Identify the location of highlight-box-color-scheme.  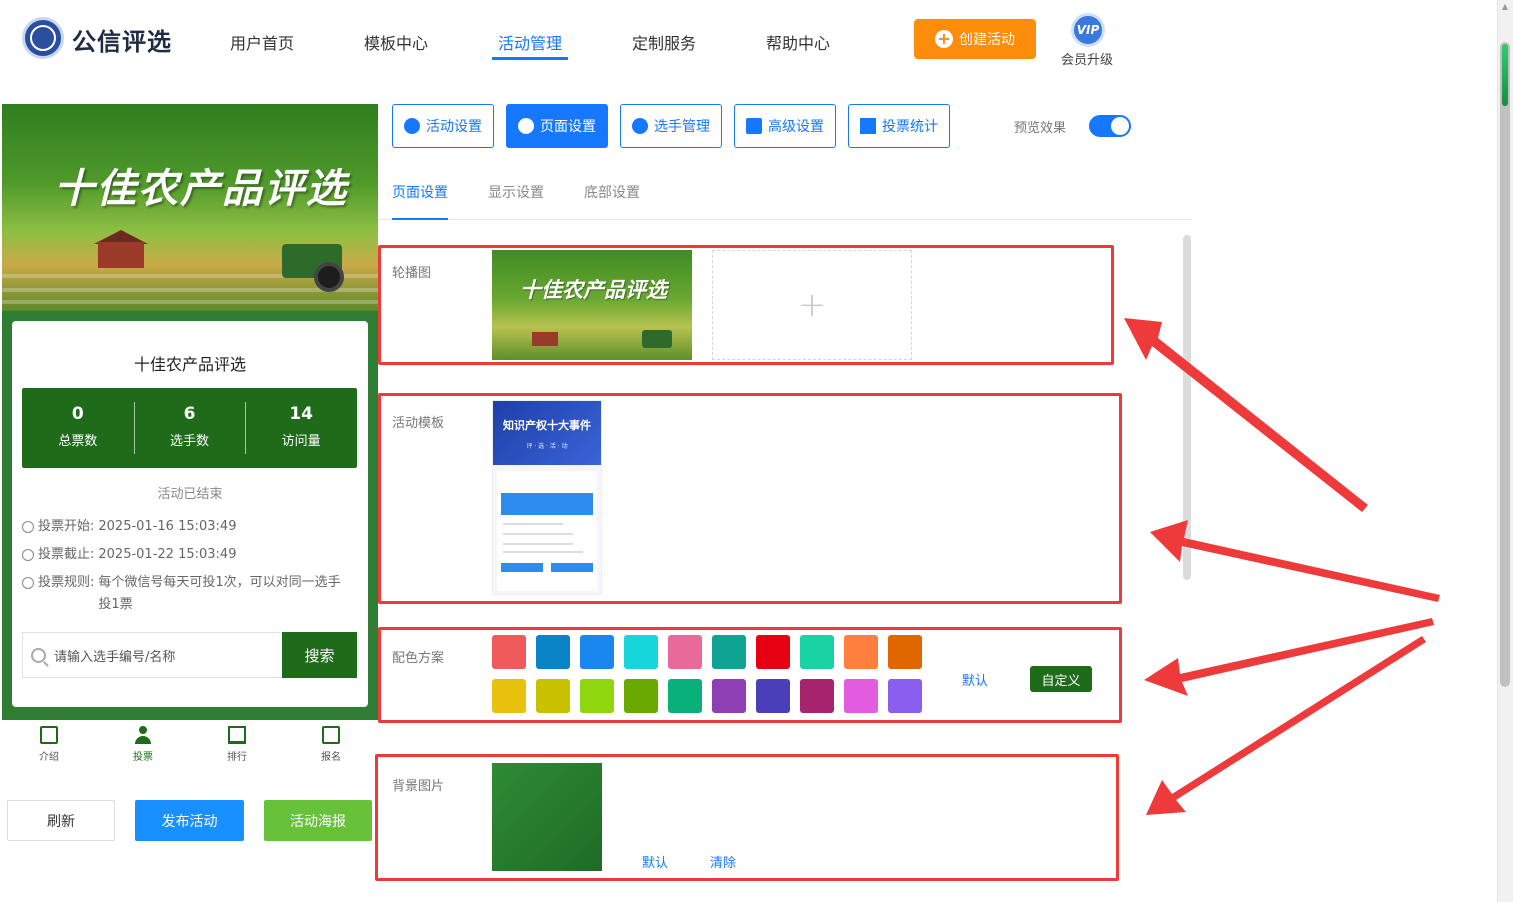
(750, 675).